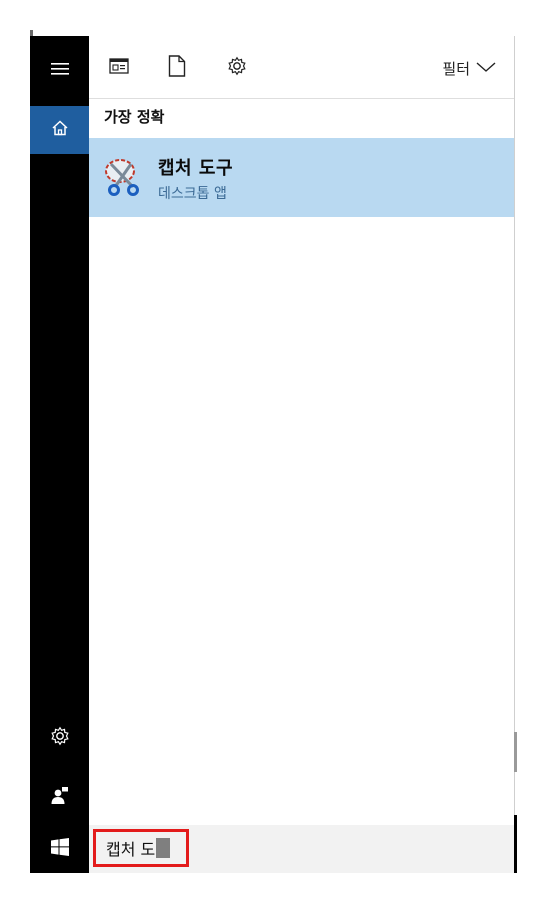 The width and height of the screenshot is (547, 903). Describe the element at coordinates (486, 68) in the screenshot. I see `chevron-down-icon` at that location.